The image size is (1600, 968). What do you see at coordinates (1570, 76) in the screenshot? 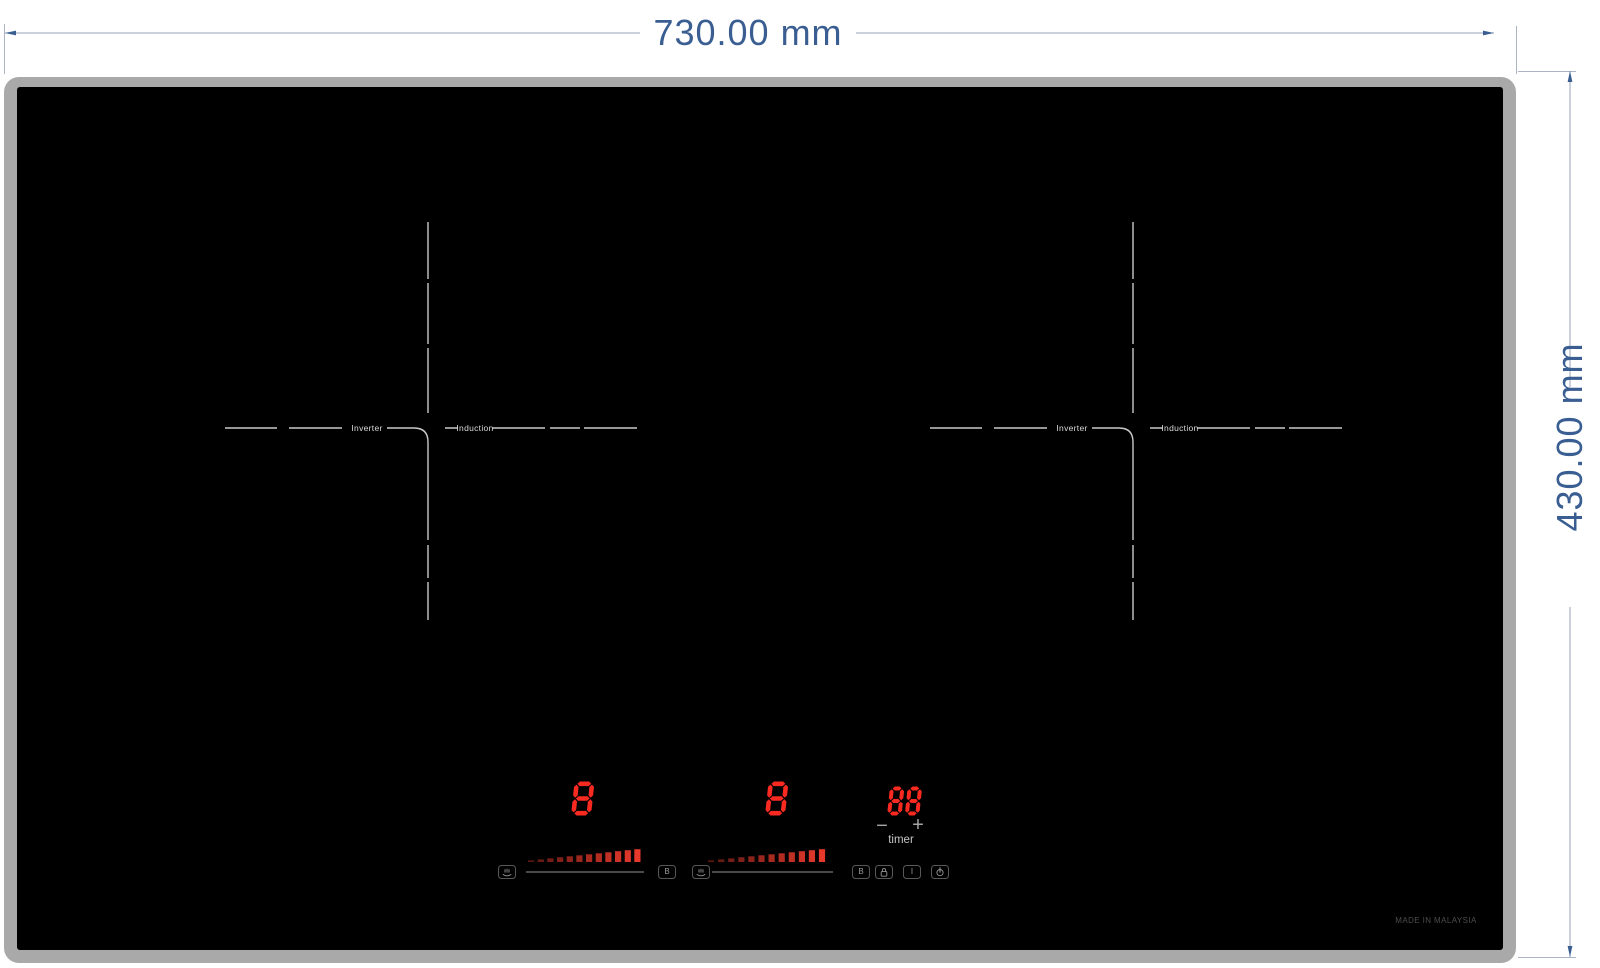
I see `arrow-up-icon` at bounding box center [1570, 76].